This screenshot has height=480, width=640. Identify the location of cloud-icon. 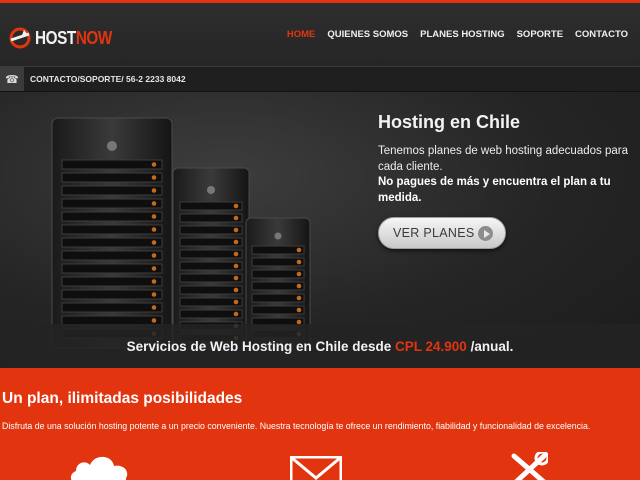
(99, 468).